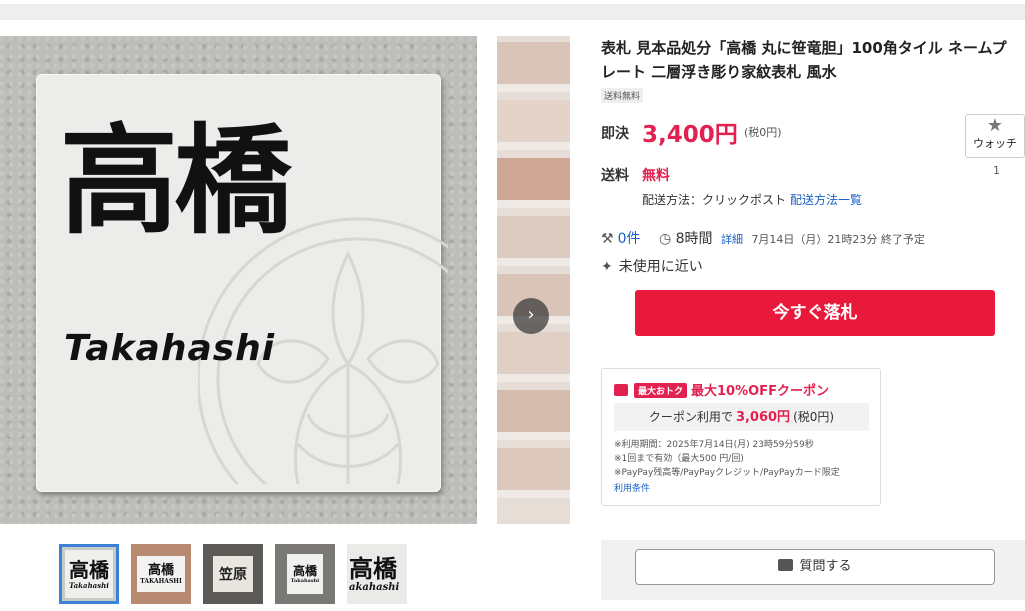 This screenshot has height=611, width=1025. I want to click on top-bar, so click(512, 10).